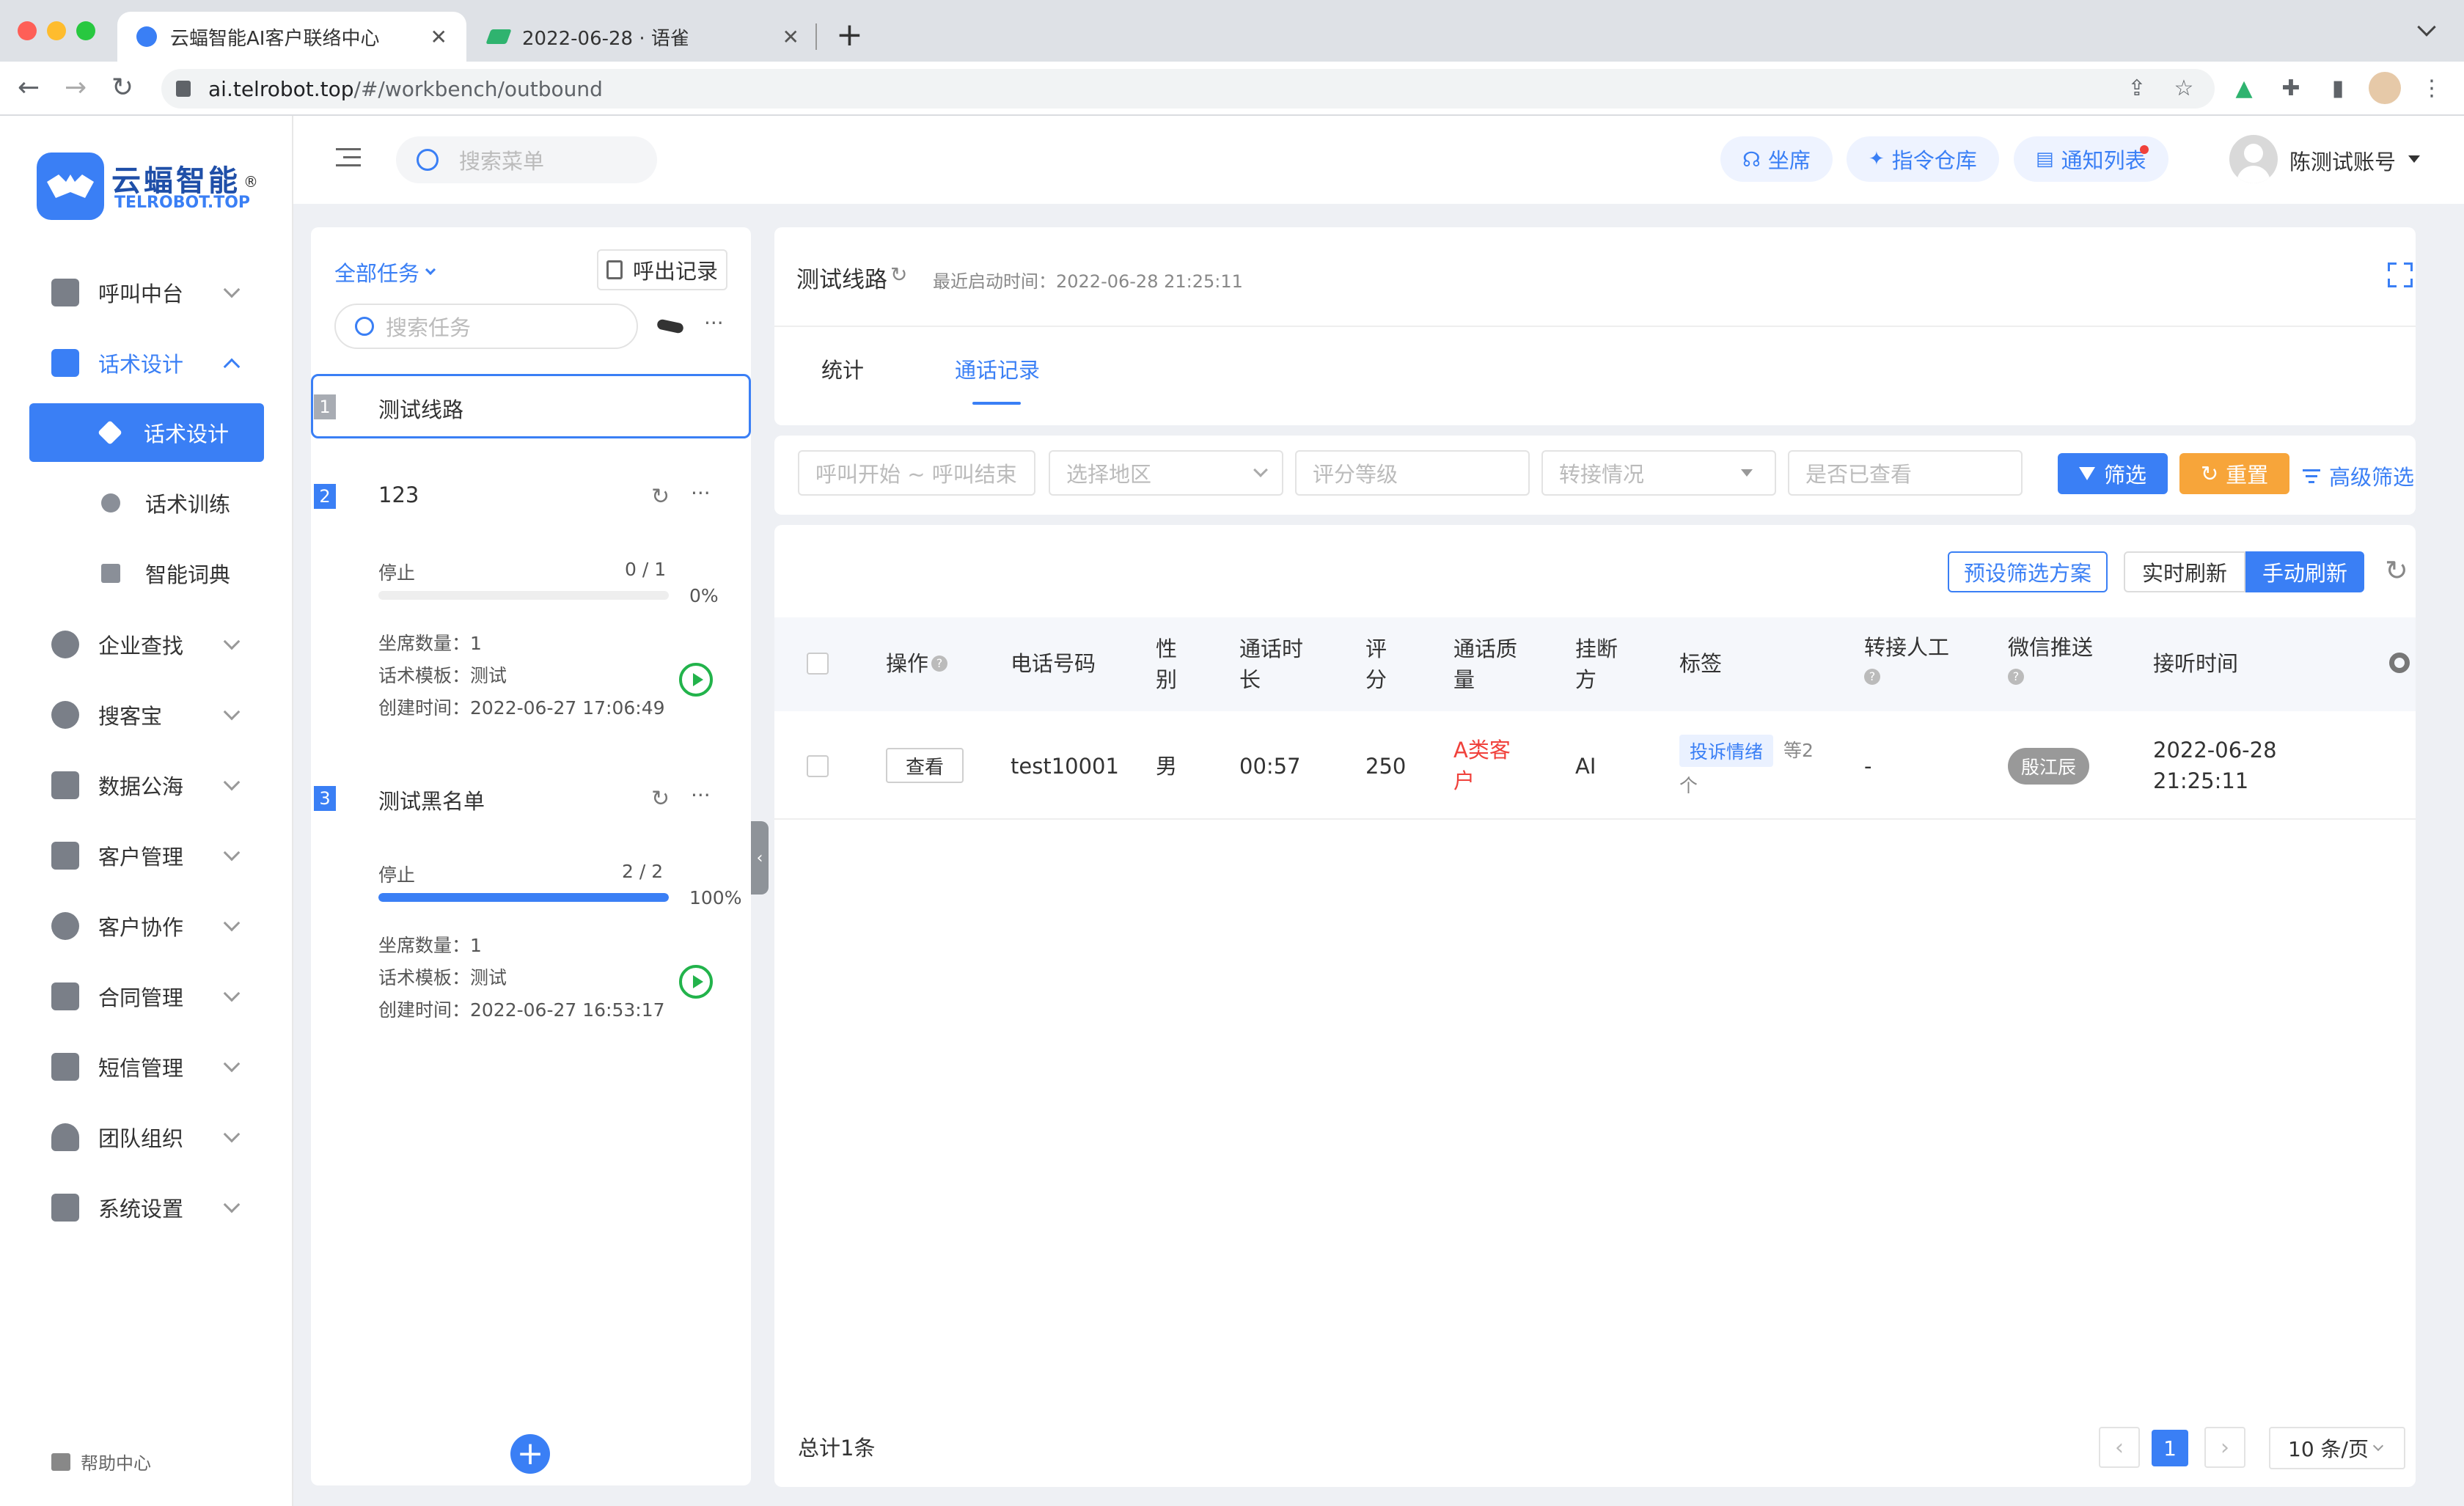  I want to click on wechat-push-badge: 殷江辰, so click(2049, 766).